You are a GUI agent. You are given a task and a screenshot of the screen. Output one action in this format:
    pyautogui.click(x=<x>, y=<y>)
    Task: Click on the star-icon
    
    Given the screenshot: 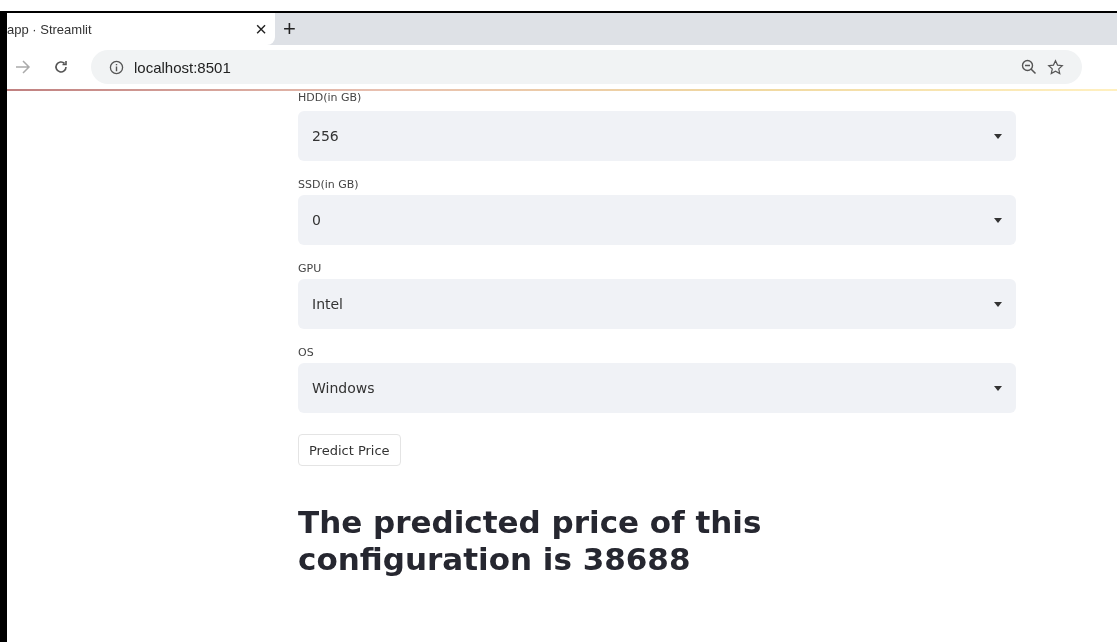 What is the action you would take?
    pyautogui.click(x=1055, y=67)
    